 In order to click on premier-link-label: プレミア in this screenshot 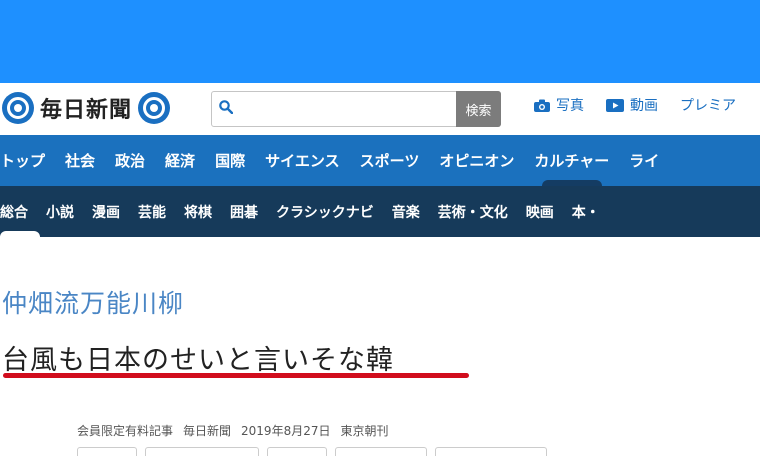, I will do `click(708, 106)`.